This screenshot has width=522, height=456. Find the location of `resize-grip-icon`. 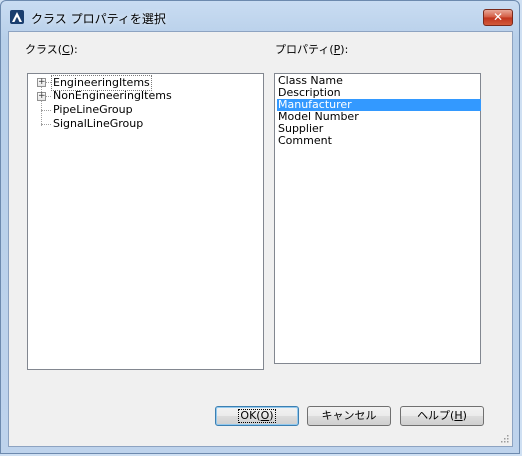

resize-grip-icon is located at coordinates (504, 438).